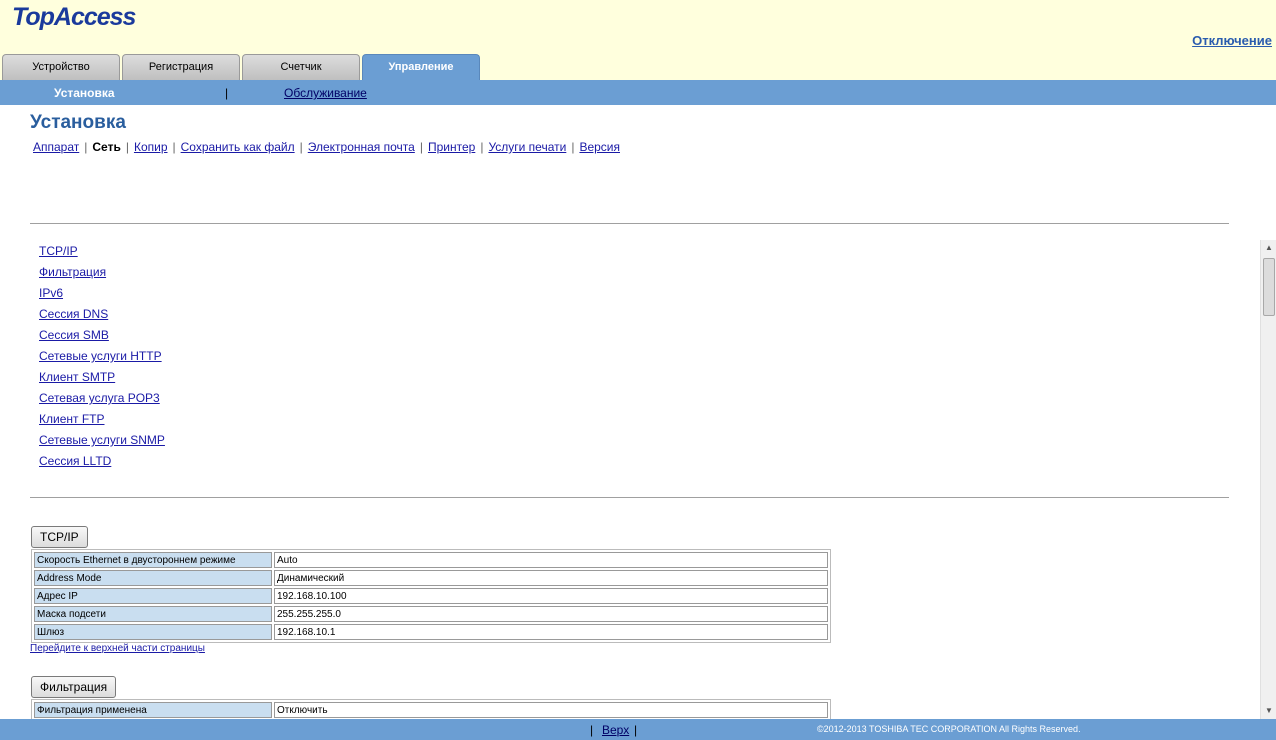 The width and height of the screenshot is (1276, 740). What do you see at coordinates (361, 147) in the screenshot?
I see `menu-email: Электронная почта` at bounding box center [361, 147].